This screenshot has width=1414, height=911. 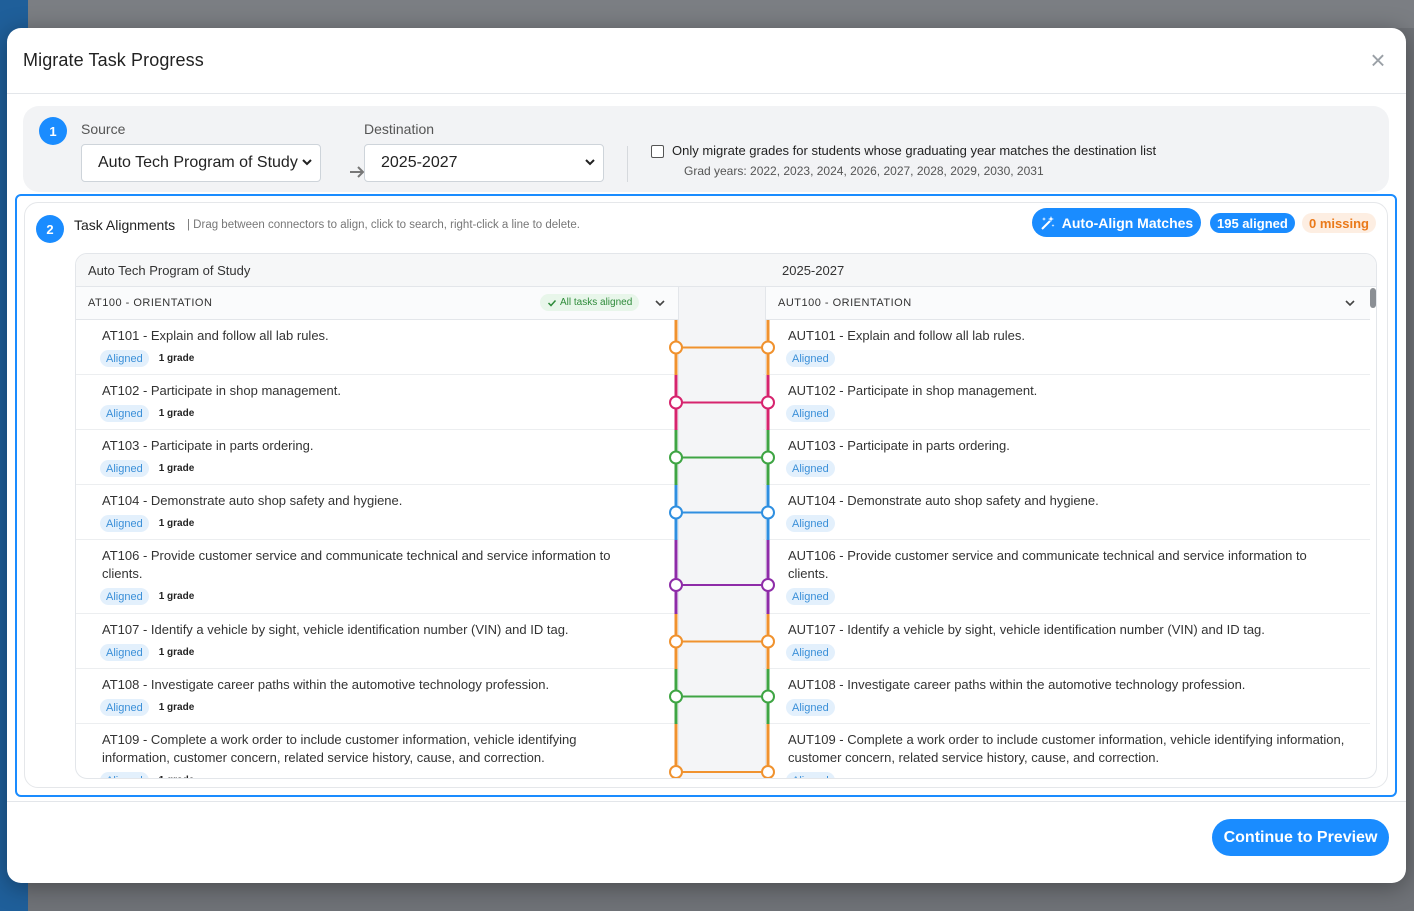 What do you see at coordinates (419, 162) in the screenshot?
I see `destination-select-value: 2025-2027` at bounding box center [419, 162].